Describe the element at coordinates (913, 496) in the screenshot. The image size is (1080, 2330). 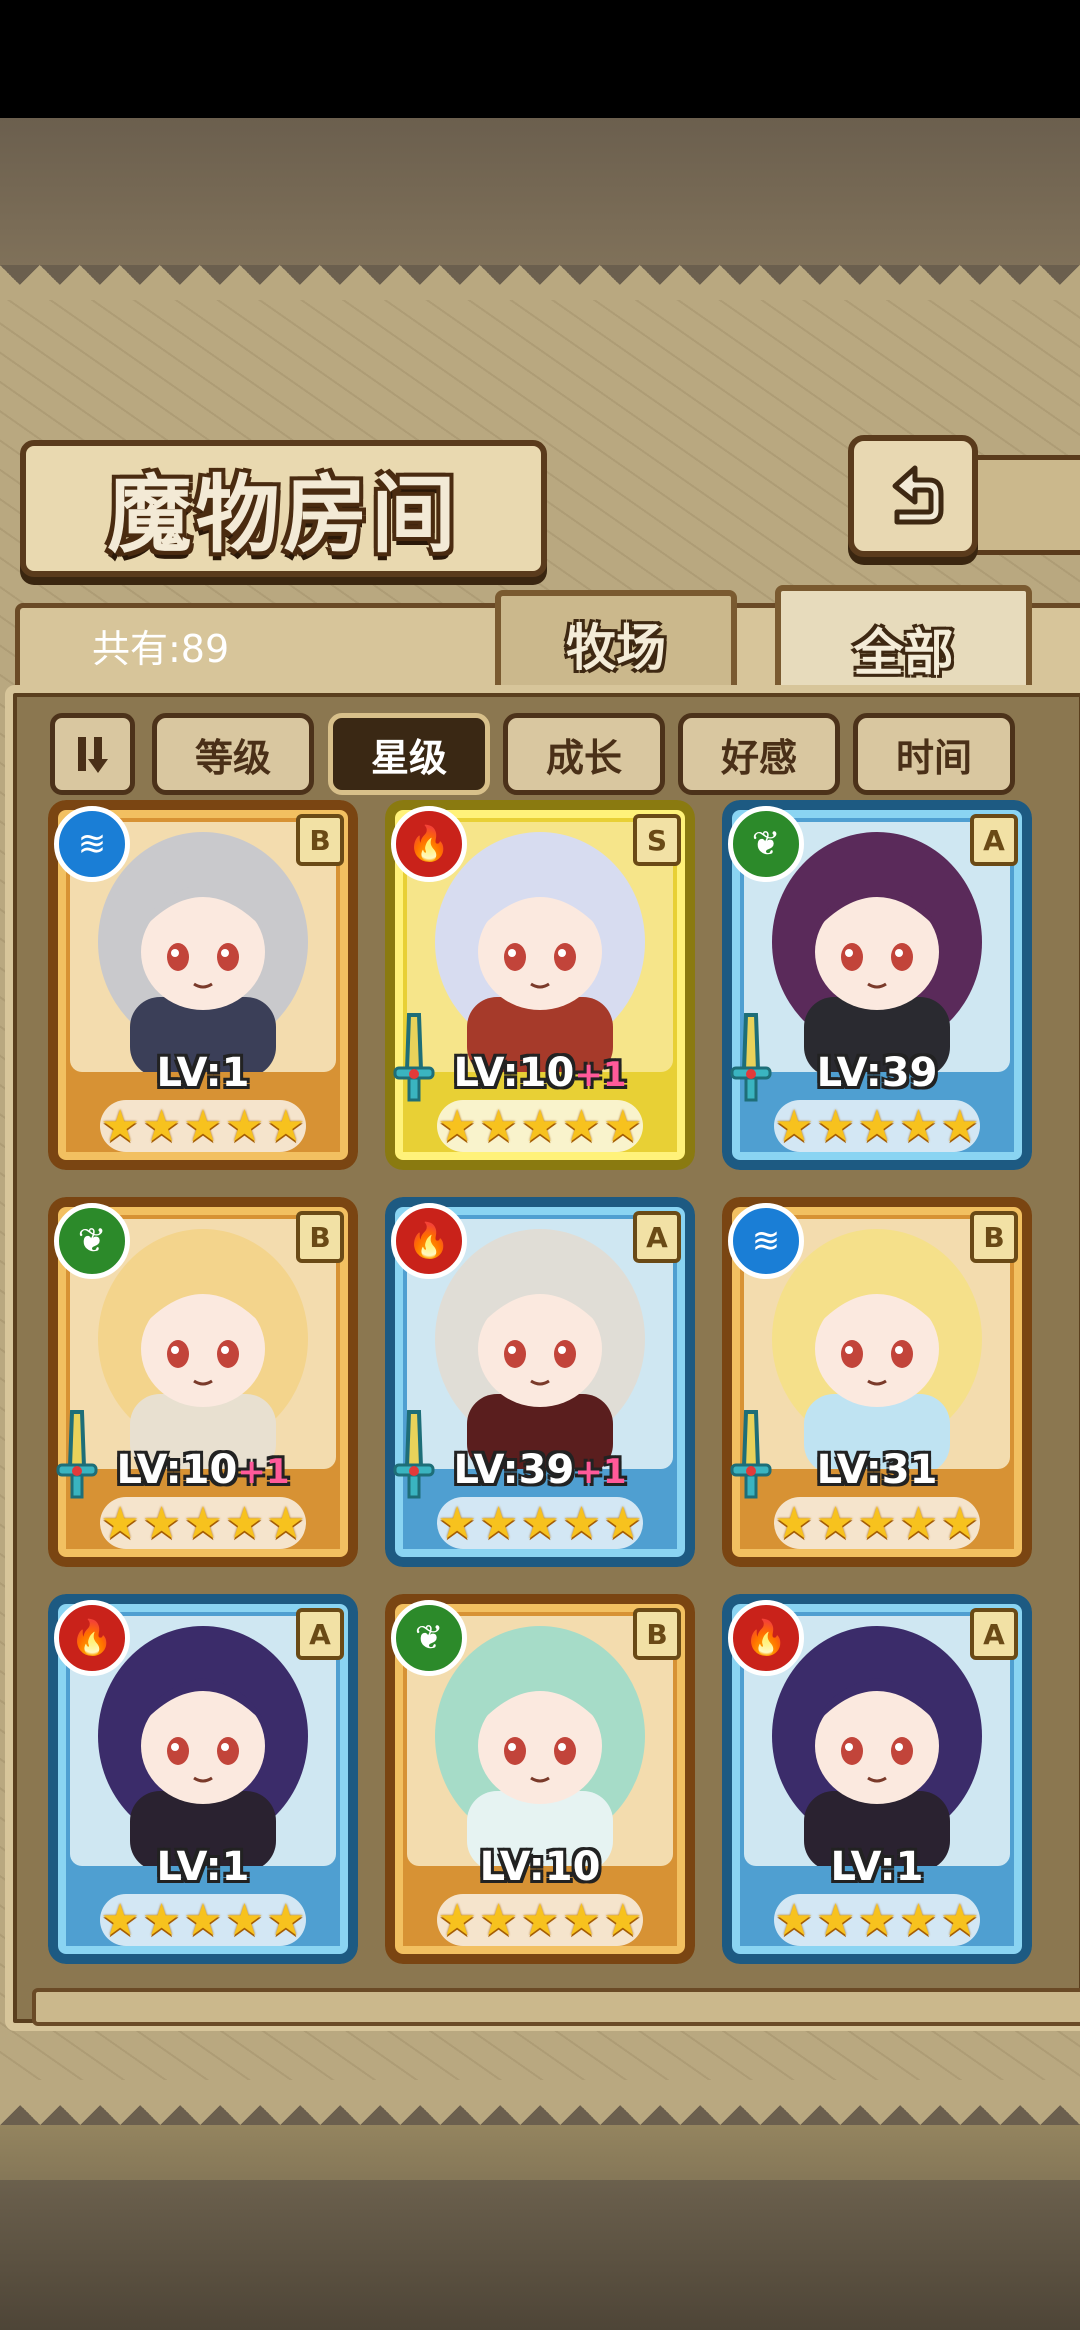
I see `back-button` at that location.